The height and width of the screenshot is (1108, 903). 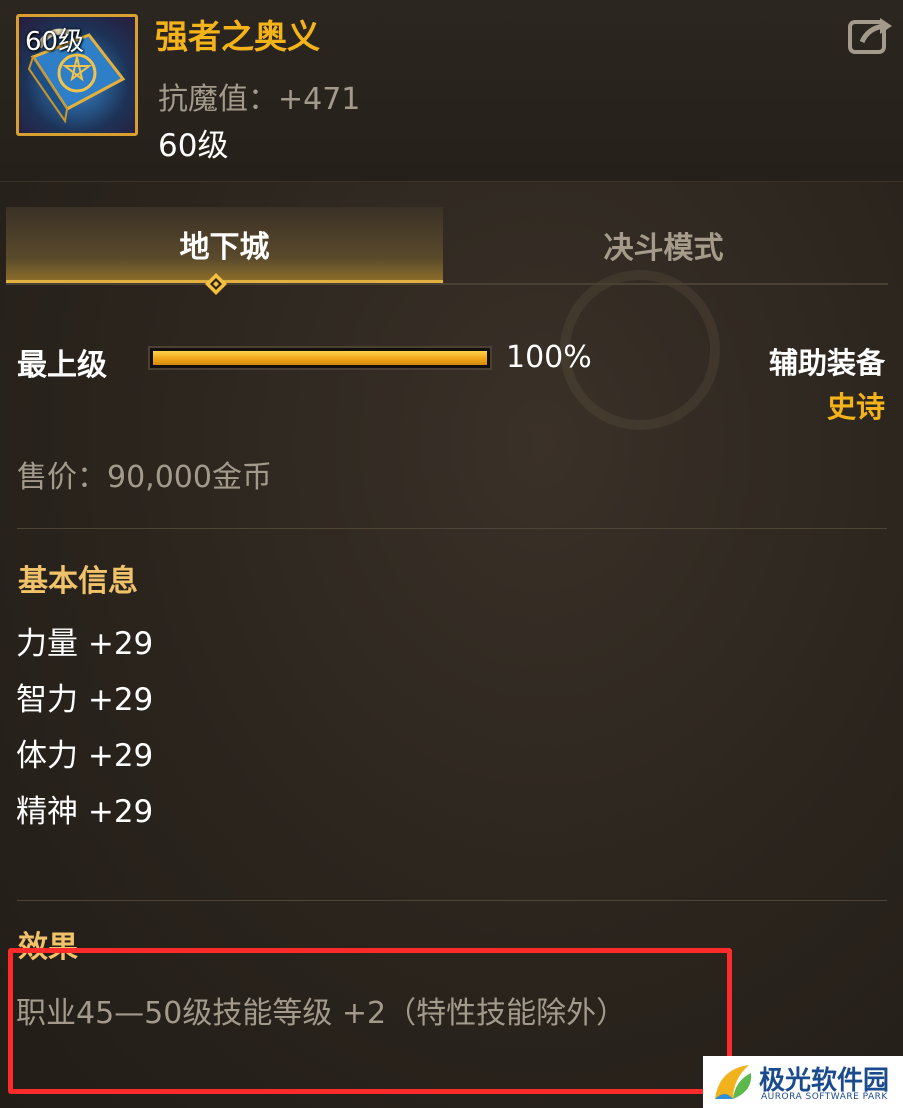 I want to click on item-icon: 60级, so click(x=77, y=75).